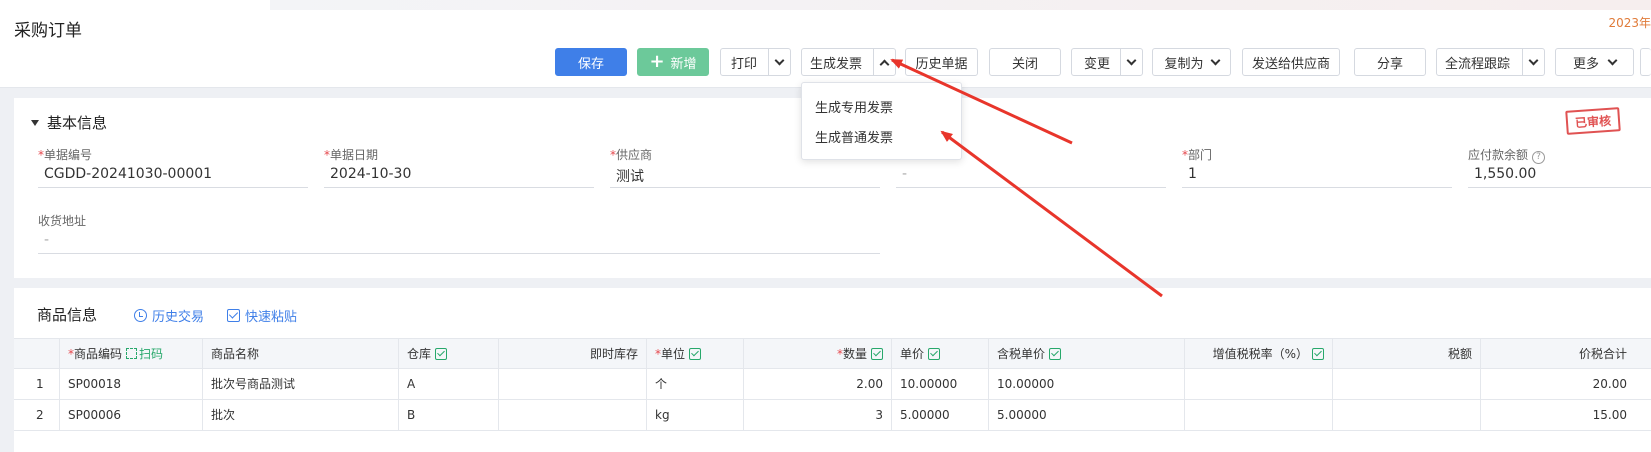 Image resolution: width=1651 pixels, height=452 pixels. I want to click on col-name: 商品名称, so click(301, 354).